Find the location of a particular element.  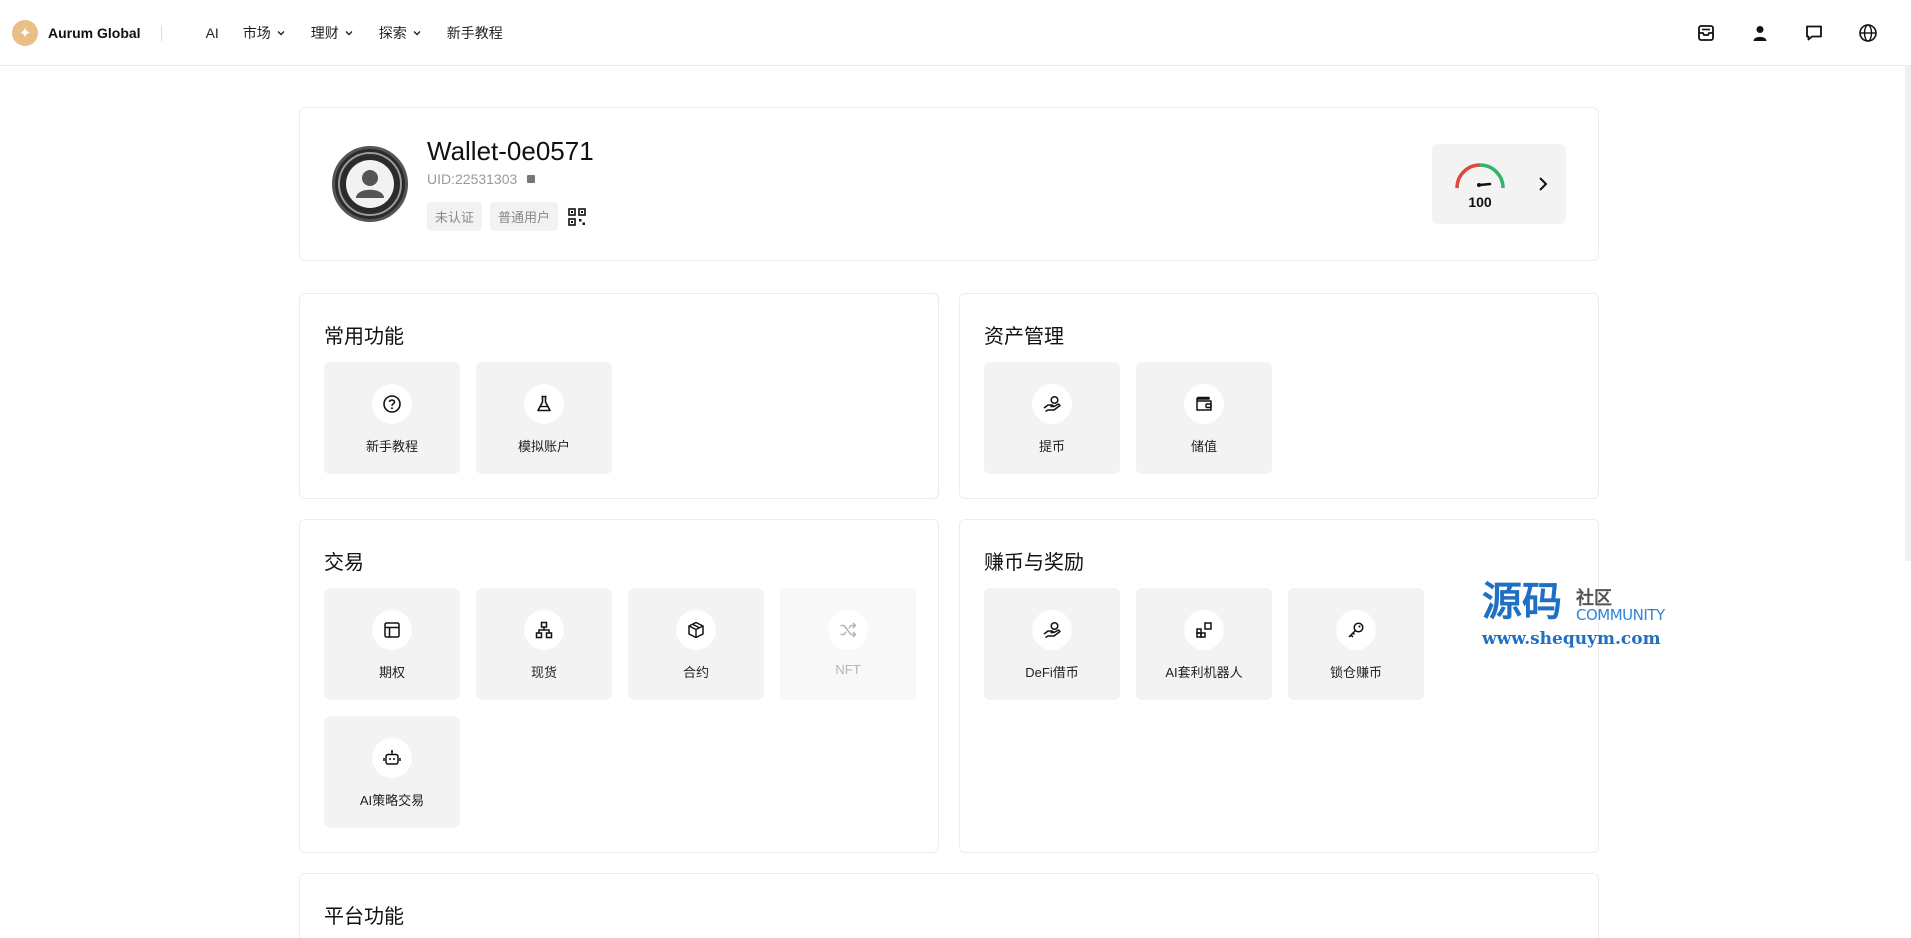

menu-item-label: 探索 is located at coordinates (392, 32).